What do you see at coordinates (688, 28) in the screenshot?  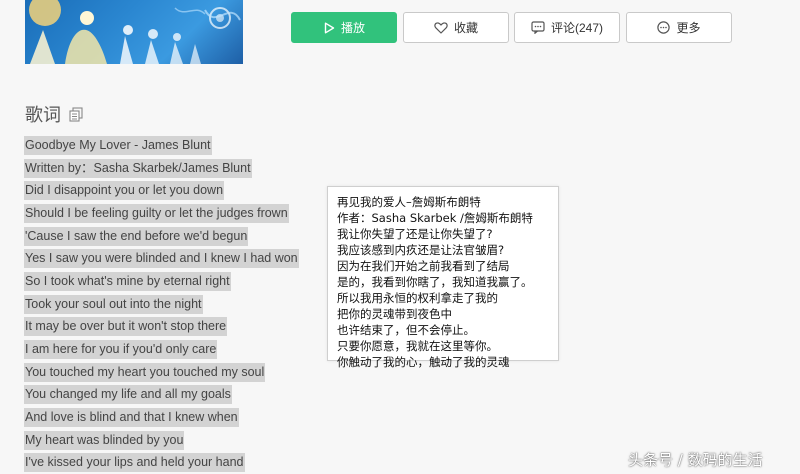 I see `more-button-label: 更多` at bounding box center [688, 28].